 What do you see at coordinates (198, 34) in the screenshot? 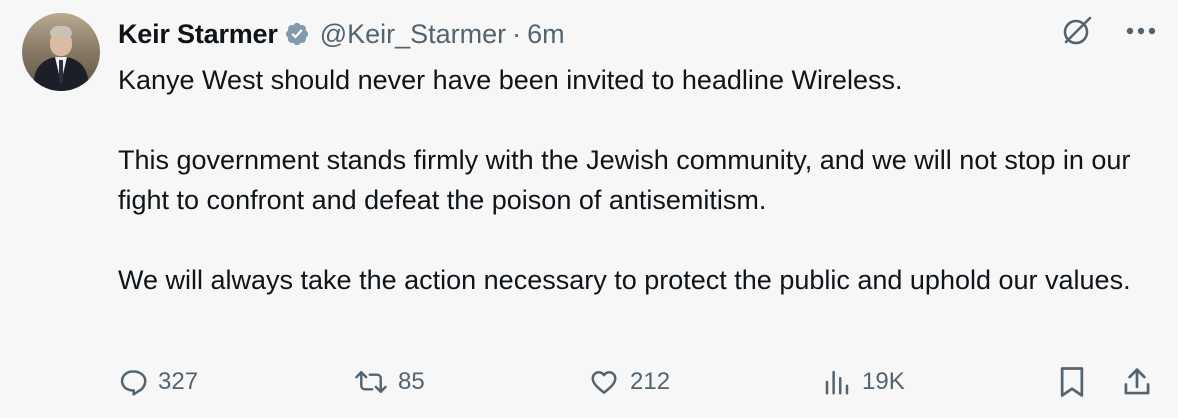
I see `author-name: Keir Starmer` at bounding box center [198, 34].